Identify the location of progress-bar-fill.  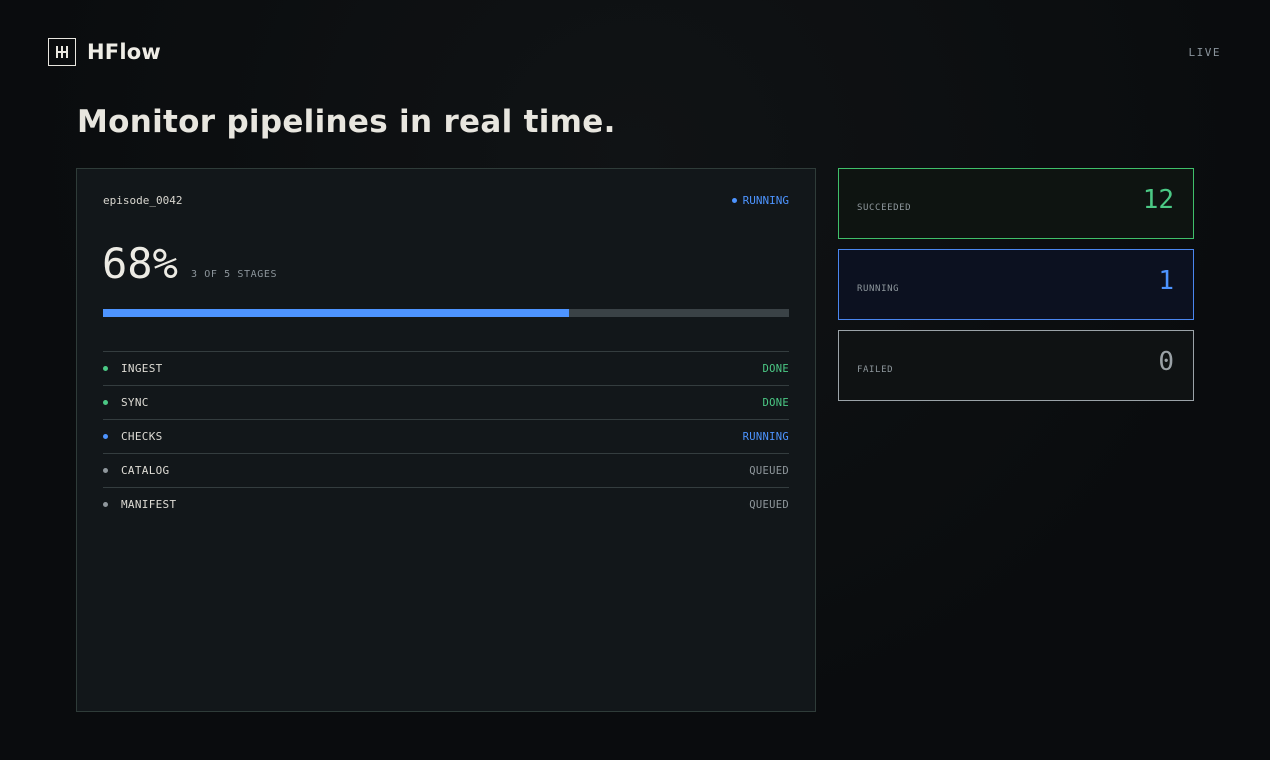
(336, 313).